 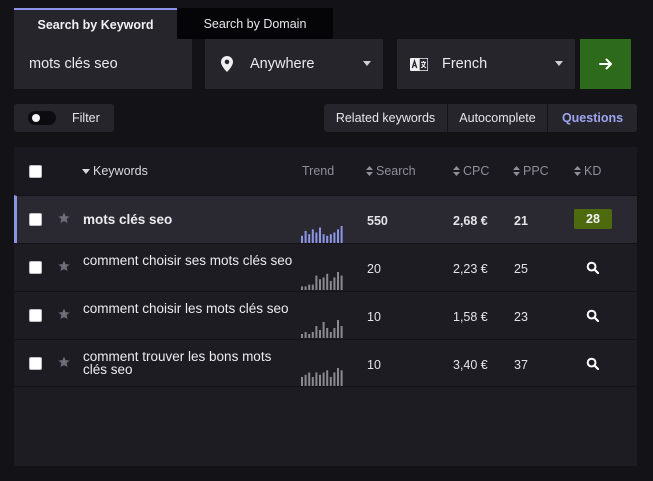 I want to click on search-bar: Anywhere French, so click(x=325, y=64).